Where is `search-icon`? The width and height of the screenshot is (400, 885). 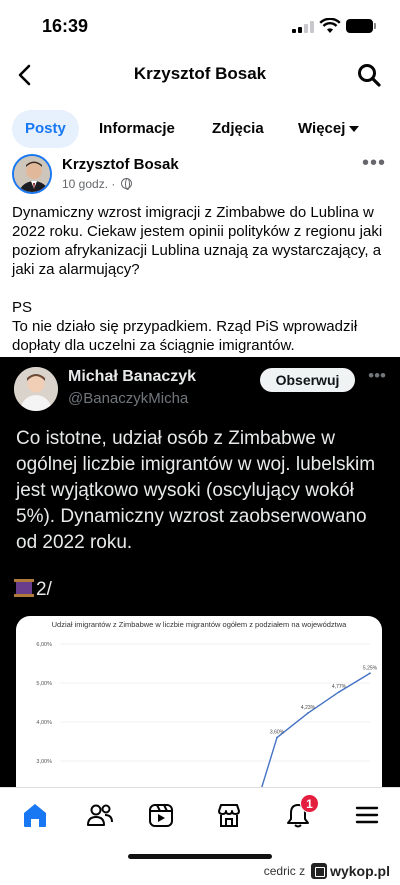 search-icon is located at coordinates (369, 75).